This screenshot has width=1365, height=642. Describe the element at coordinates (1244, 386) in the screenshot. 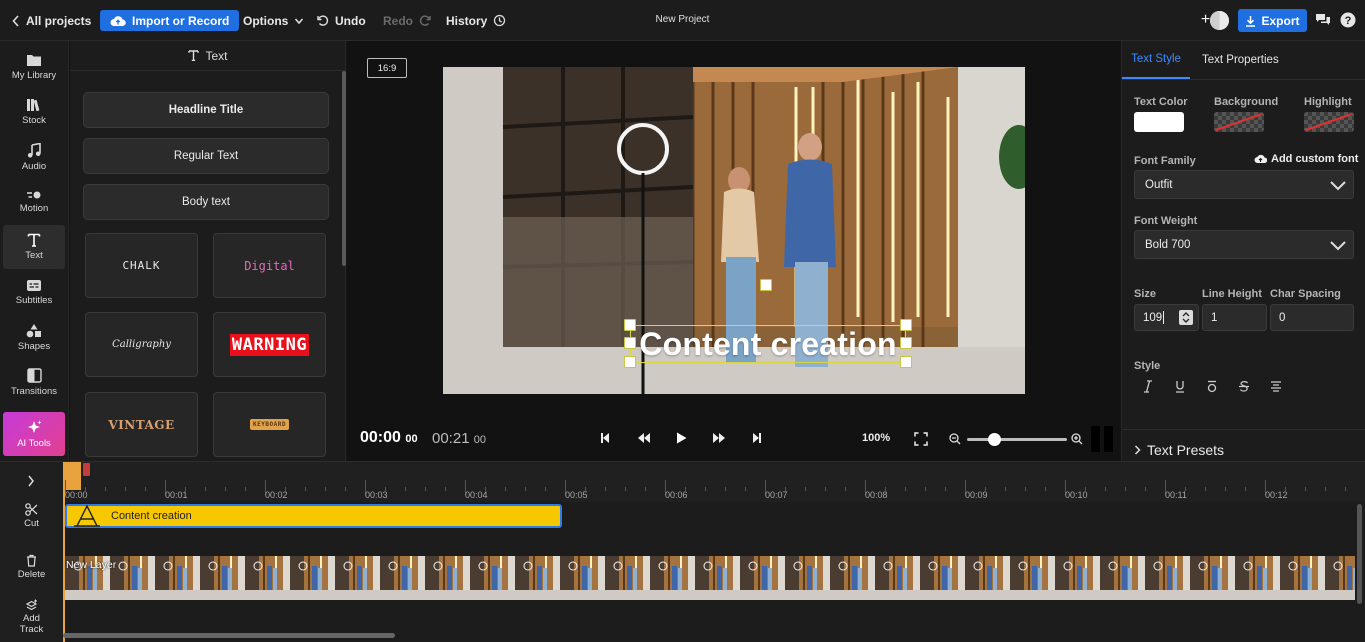

I see `strikethrough-icon` at that location.